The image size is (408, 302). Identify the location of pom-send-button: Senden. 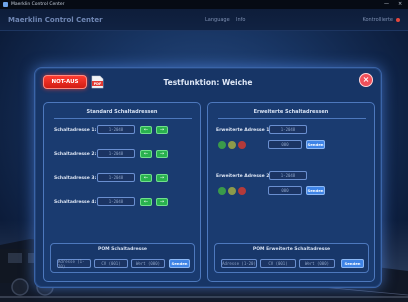
(179, 263).